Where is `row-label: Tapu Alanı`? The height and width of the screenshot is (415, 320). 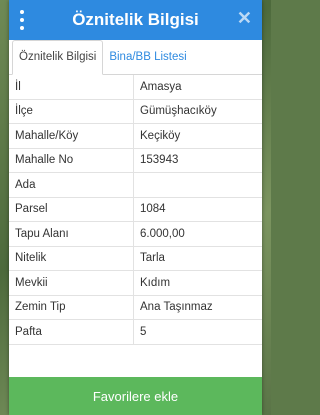 row-label: Tapu Alanı is located at coordinates (71, 234).